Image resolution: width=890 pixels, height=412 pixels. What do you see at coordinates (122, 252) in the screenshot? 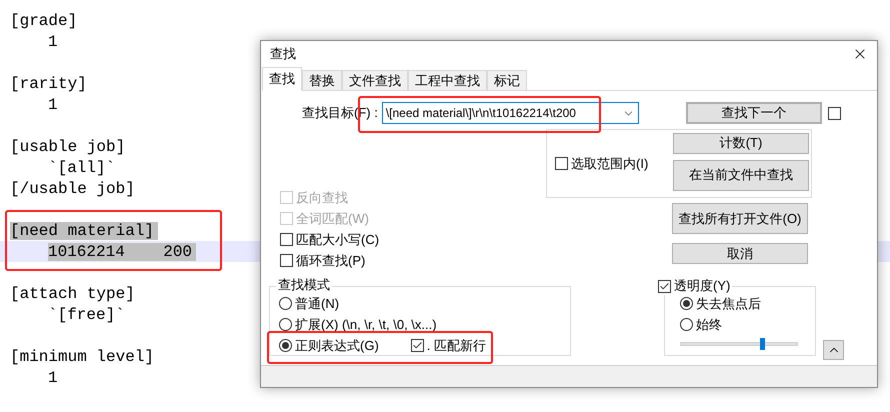
I see `value-text: 10162214 200` at bounding box center [122, 252].